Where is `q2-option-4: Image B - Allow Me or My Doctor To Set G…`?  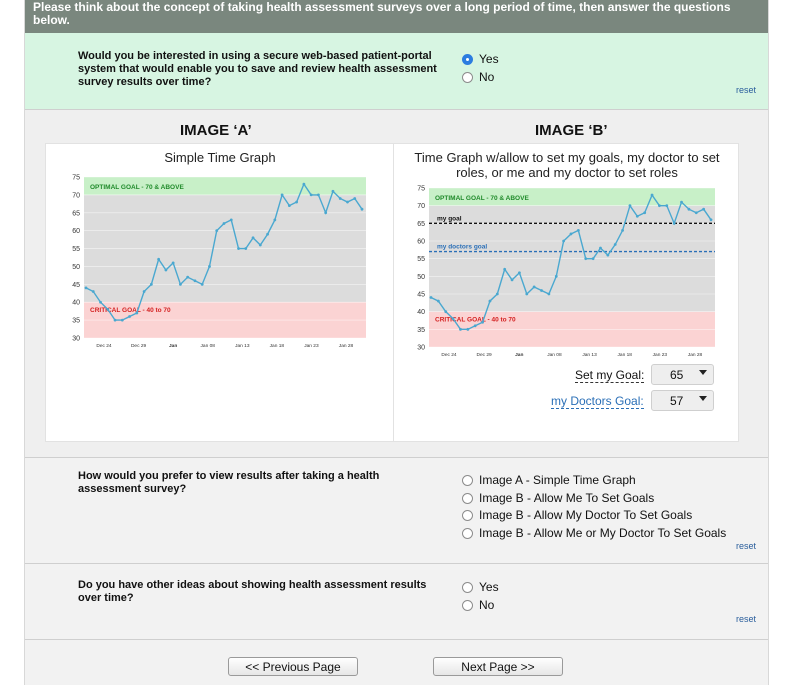 q2-option-4: Image B - Allow Me or My Doctor To Set G… is located at coordinates (594, 533).